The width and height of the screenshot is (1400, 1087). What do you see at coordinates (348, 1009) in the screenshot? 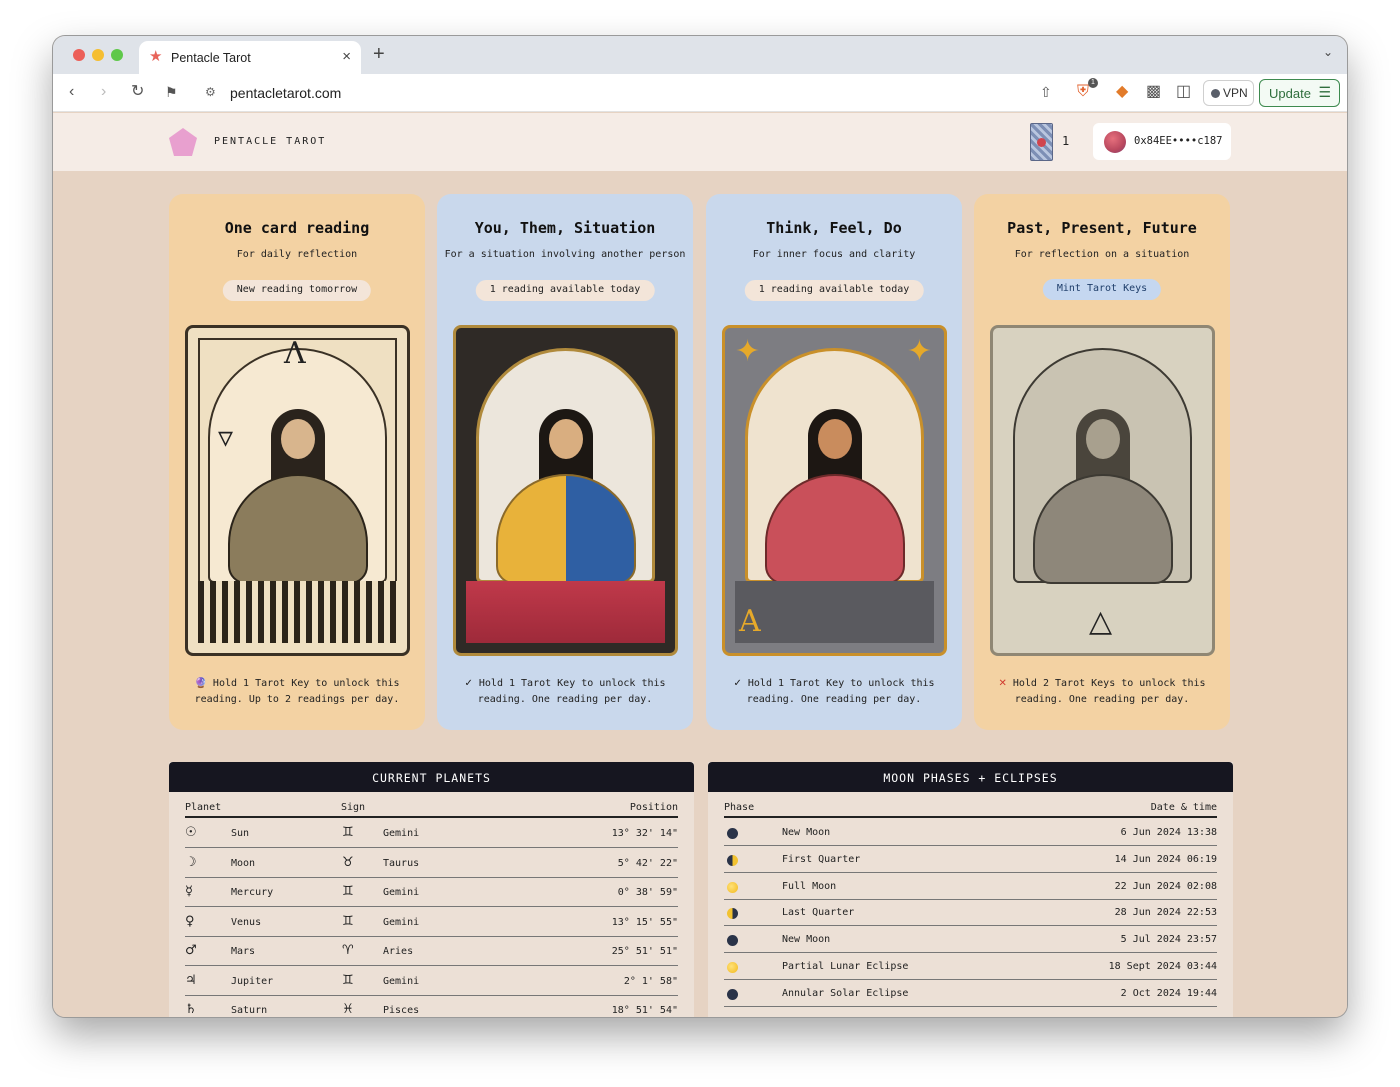
I see `zodiac-sign-icon: ♓` at bounding box center [348, 1009].